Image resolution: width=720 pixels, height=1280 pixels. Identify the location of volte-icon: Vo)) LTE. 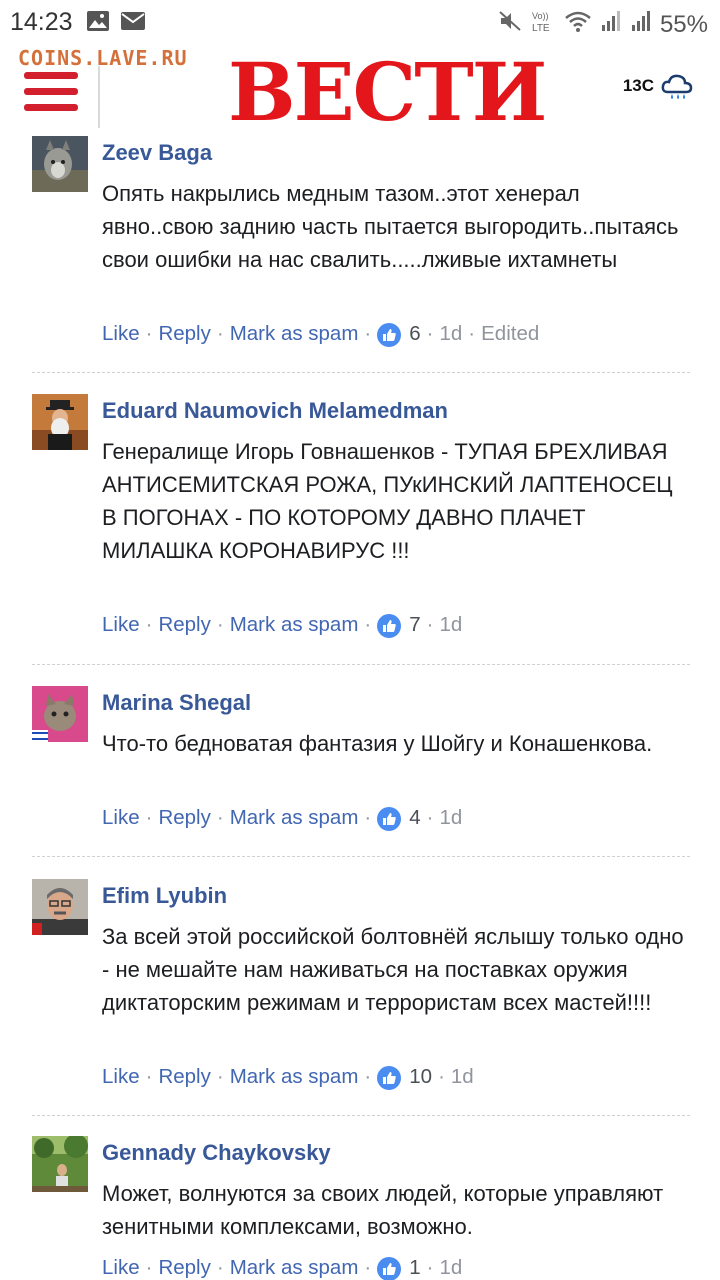
(543, 24).